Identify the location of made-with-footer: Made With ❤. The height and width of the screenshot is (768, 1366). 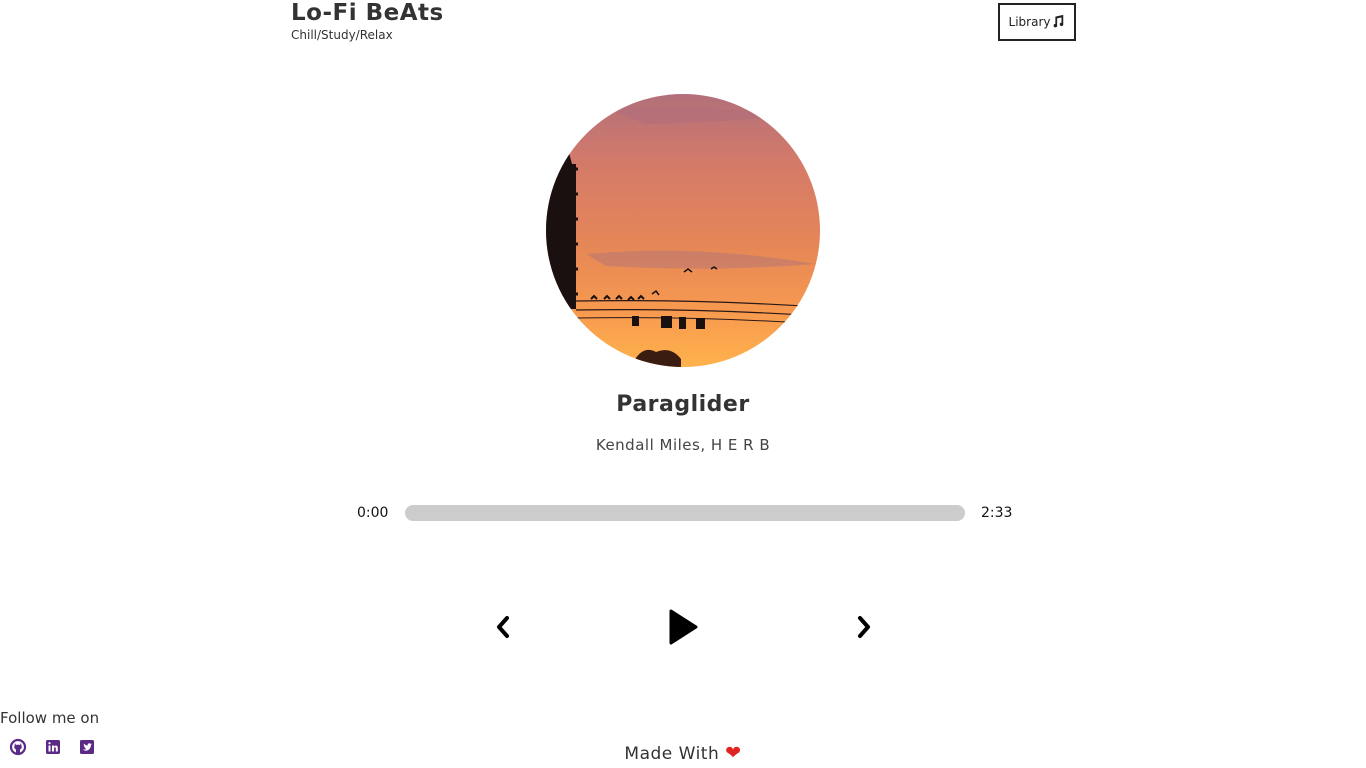
(683, 753).